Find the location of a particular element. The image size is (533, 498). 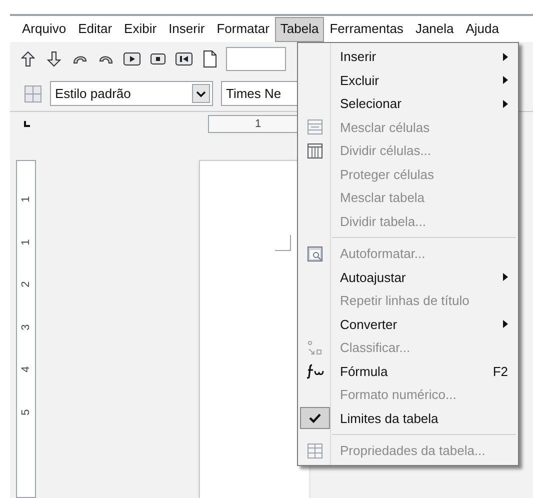

ruler-number: 4 is located at coordinates (25, 369).